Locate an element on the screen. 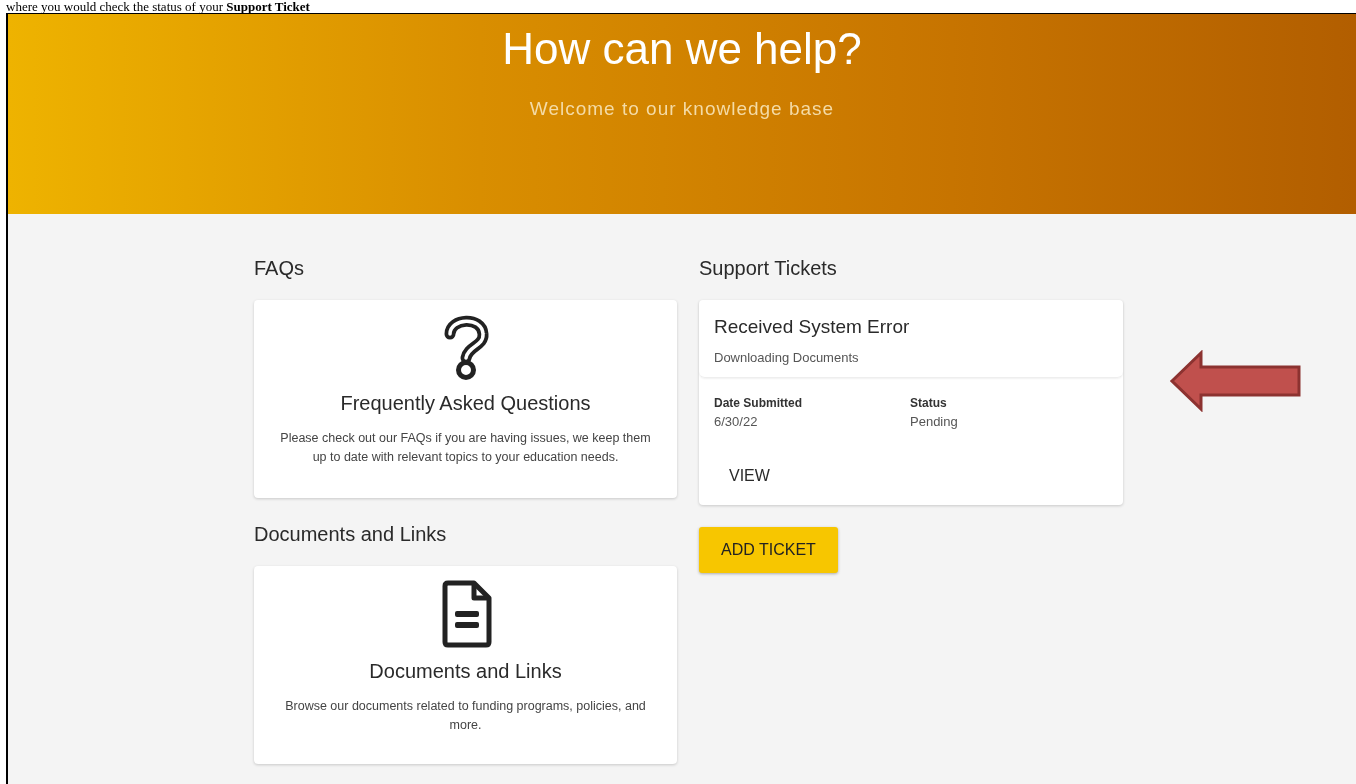 Image resolution: width=1356 pixels, height=784 pixels. field-label: Status is located at coordinates (929, 403).